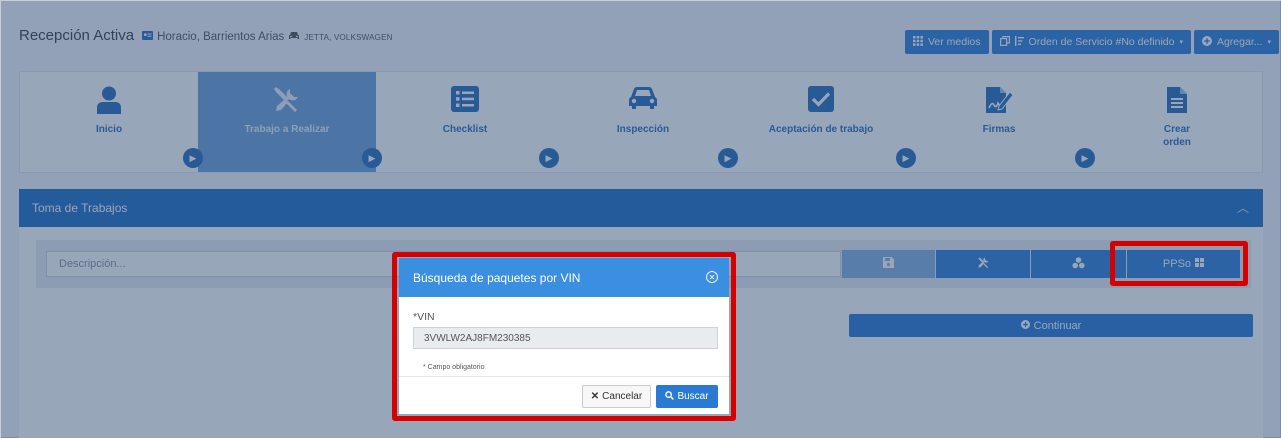 The height and width of the screenshot is (438, 1281). I want to click on times-icon: ✕, so click(595, 396).